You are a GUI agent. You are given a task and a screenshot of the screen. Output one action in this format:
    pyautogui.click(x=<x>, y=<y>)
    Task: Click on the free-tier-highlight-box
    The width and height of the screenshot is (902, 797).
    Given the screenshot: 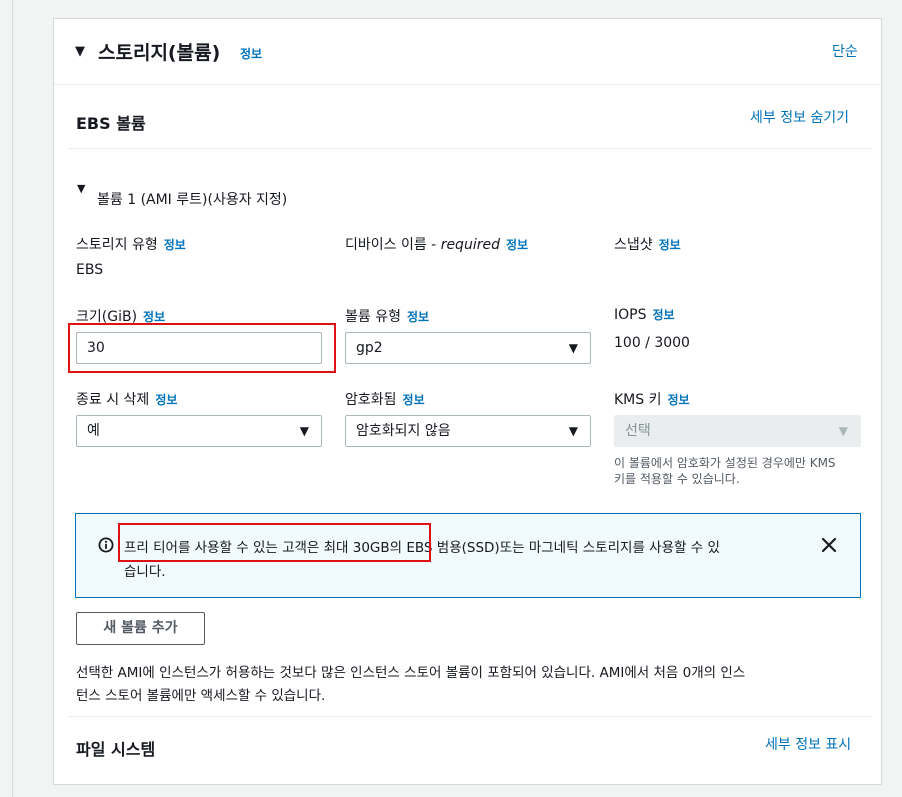 What is the action you would take?
    pyautogui.click(x=274, y=542)
    